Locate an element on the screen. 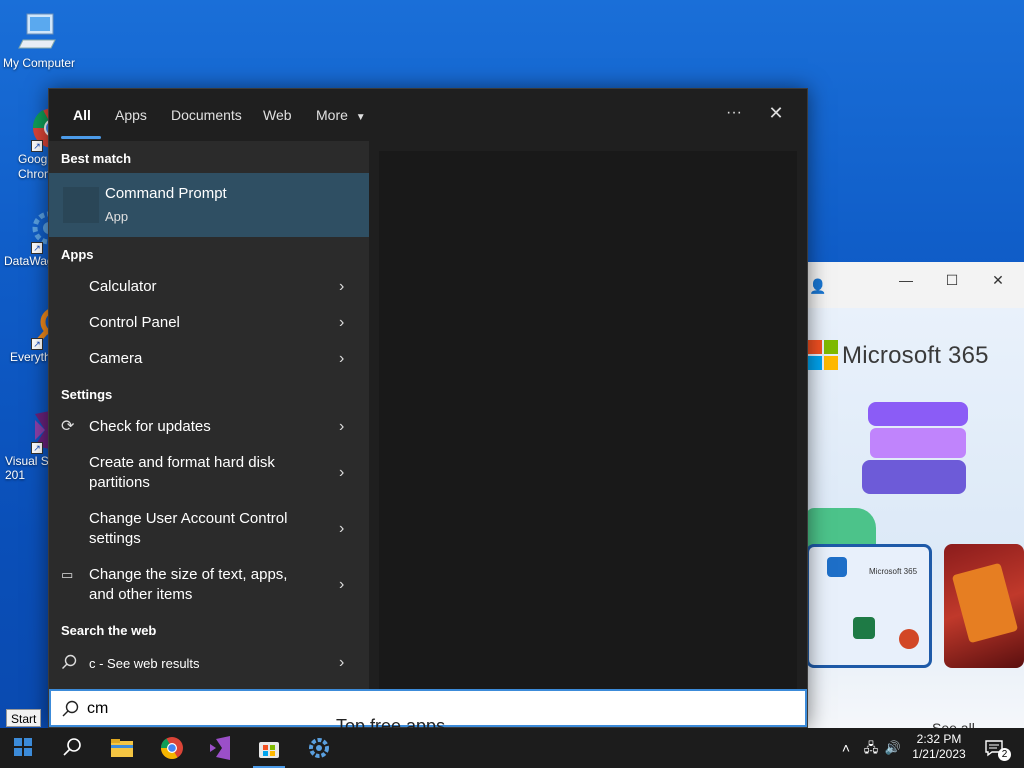 This screenshot has width=1024, height=768. notification-badge: 2 is located at coordinates (1004, 754).